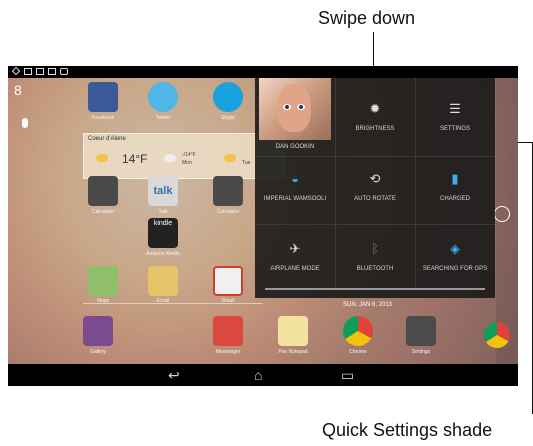 The width and height of the screenshot is (533, 446). Describe the element at coordinates (135, 159) in the screenshot. I see `weather-temp: 14°F` at that location.